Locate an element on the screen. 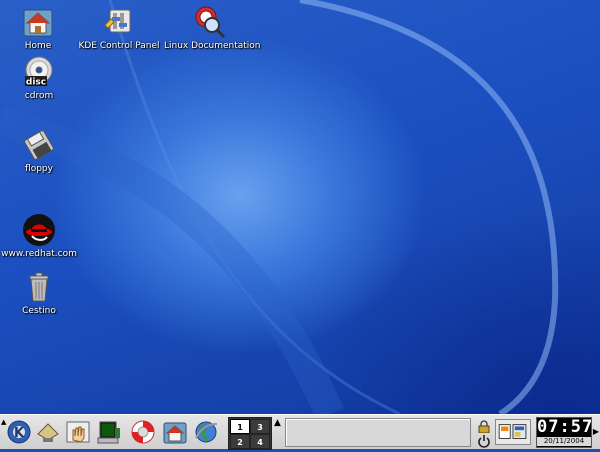  show-desktop-icon is located at coordinates (48, 432).